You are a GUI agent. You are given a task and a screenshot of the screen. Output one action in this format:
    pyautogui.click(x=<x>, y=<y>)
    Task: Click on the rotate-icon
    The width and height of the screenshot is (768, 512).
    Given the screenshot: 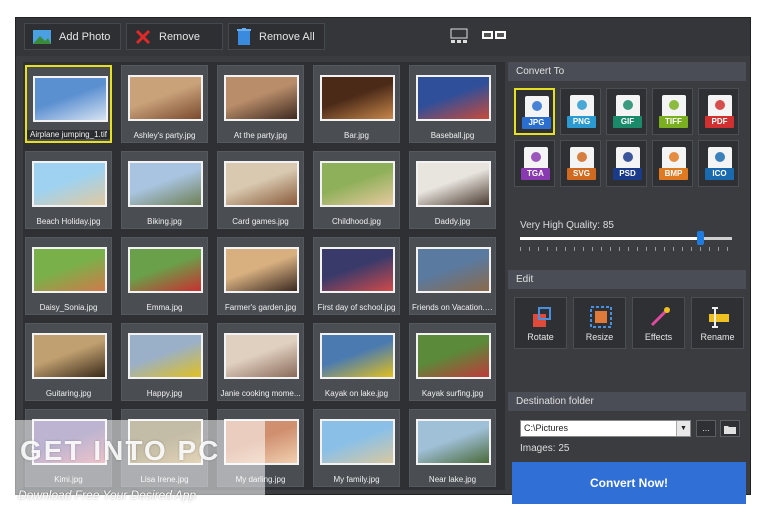 What is the action you would take?
    pyautogui.click(x=542, y=317)
    